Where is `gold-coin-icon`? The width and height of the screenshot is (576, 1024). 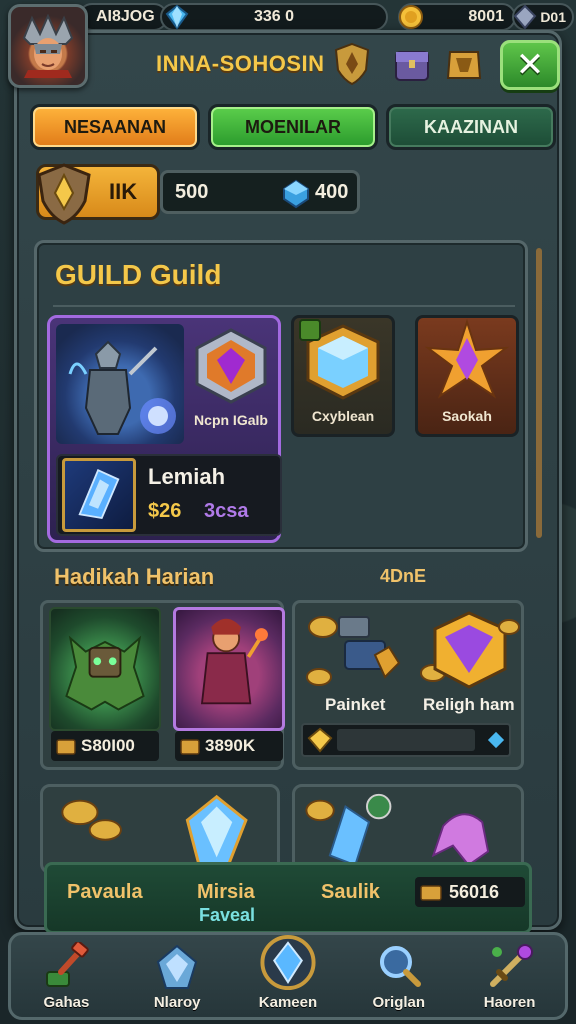 gold-coin-icon is located at coordinates (411, 17).